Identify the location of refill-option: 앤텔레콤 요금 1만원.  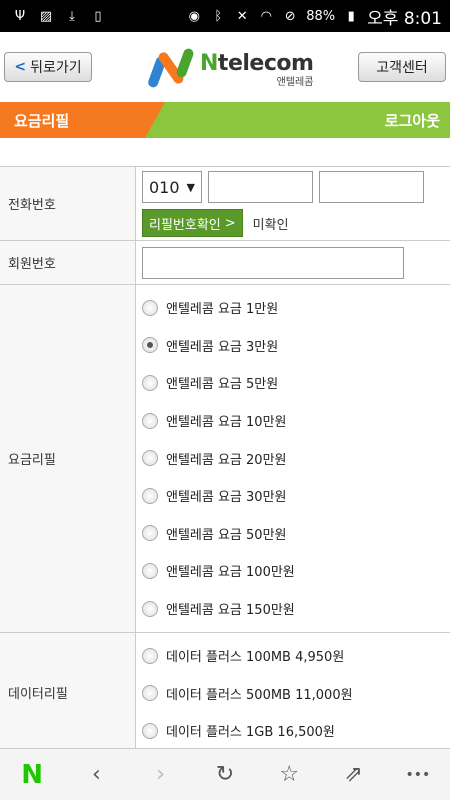
(296, 308).